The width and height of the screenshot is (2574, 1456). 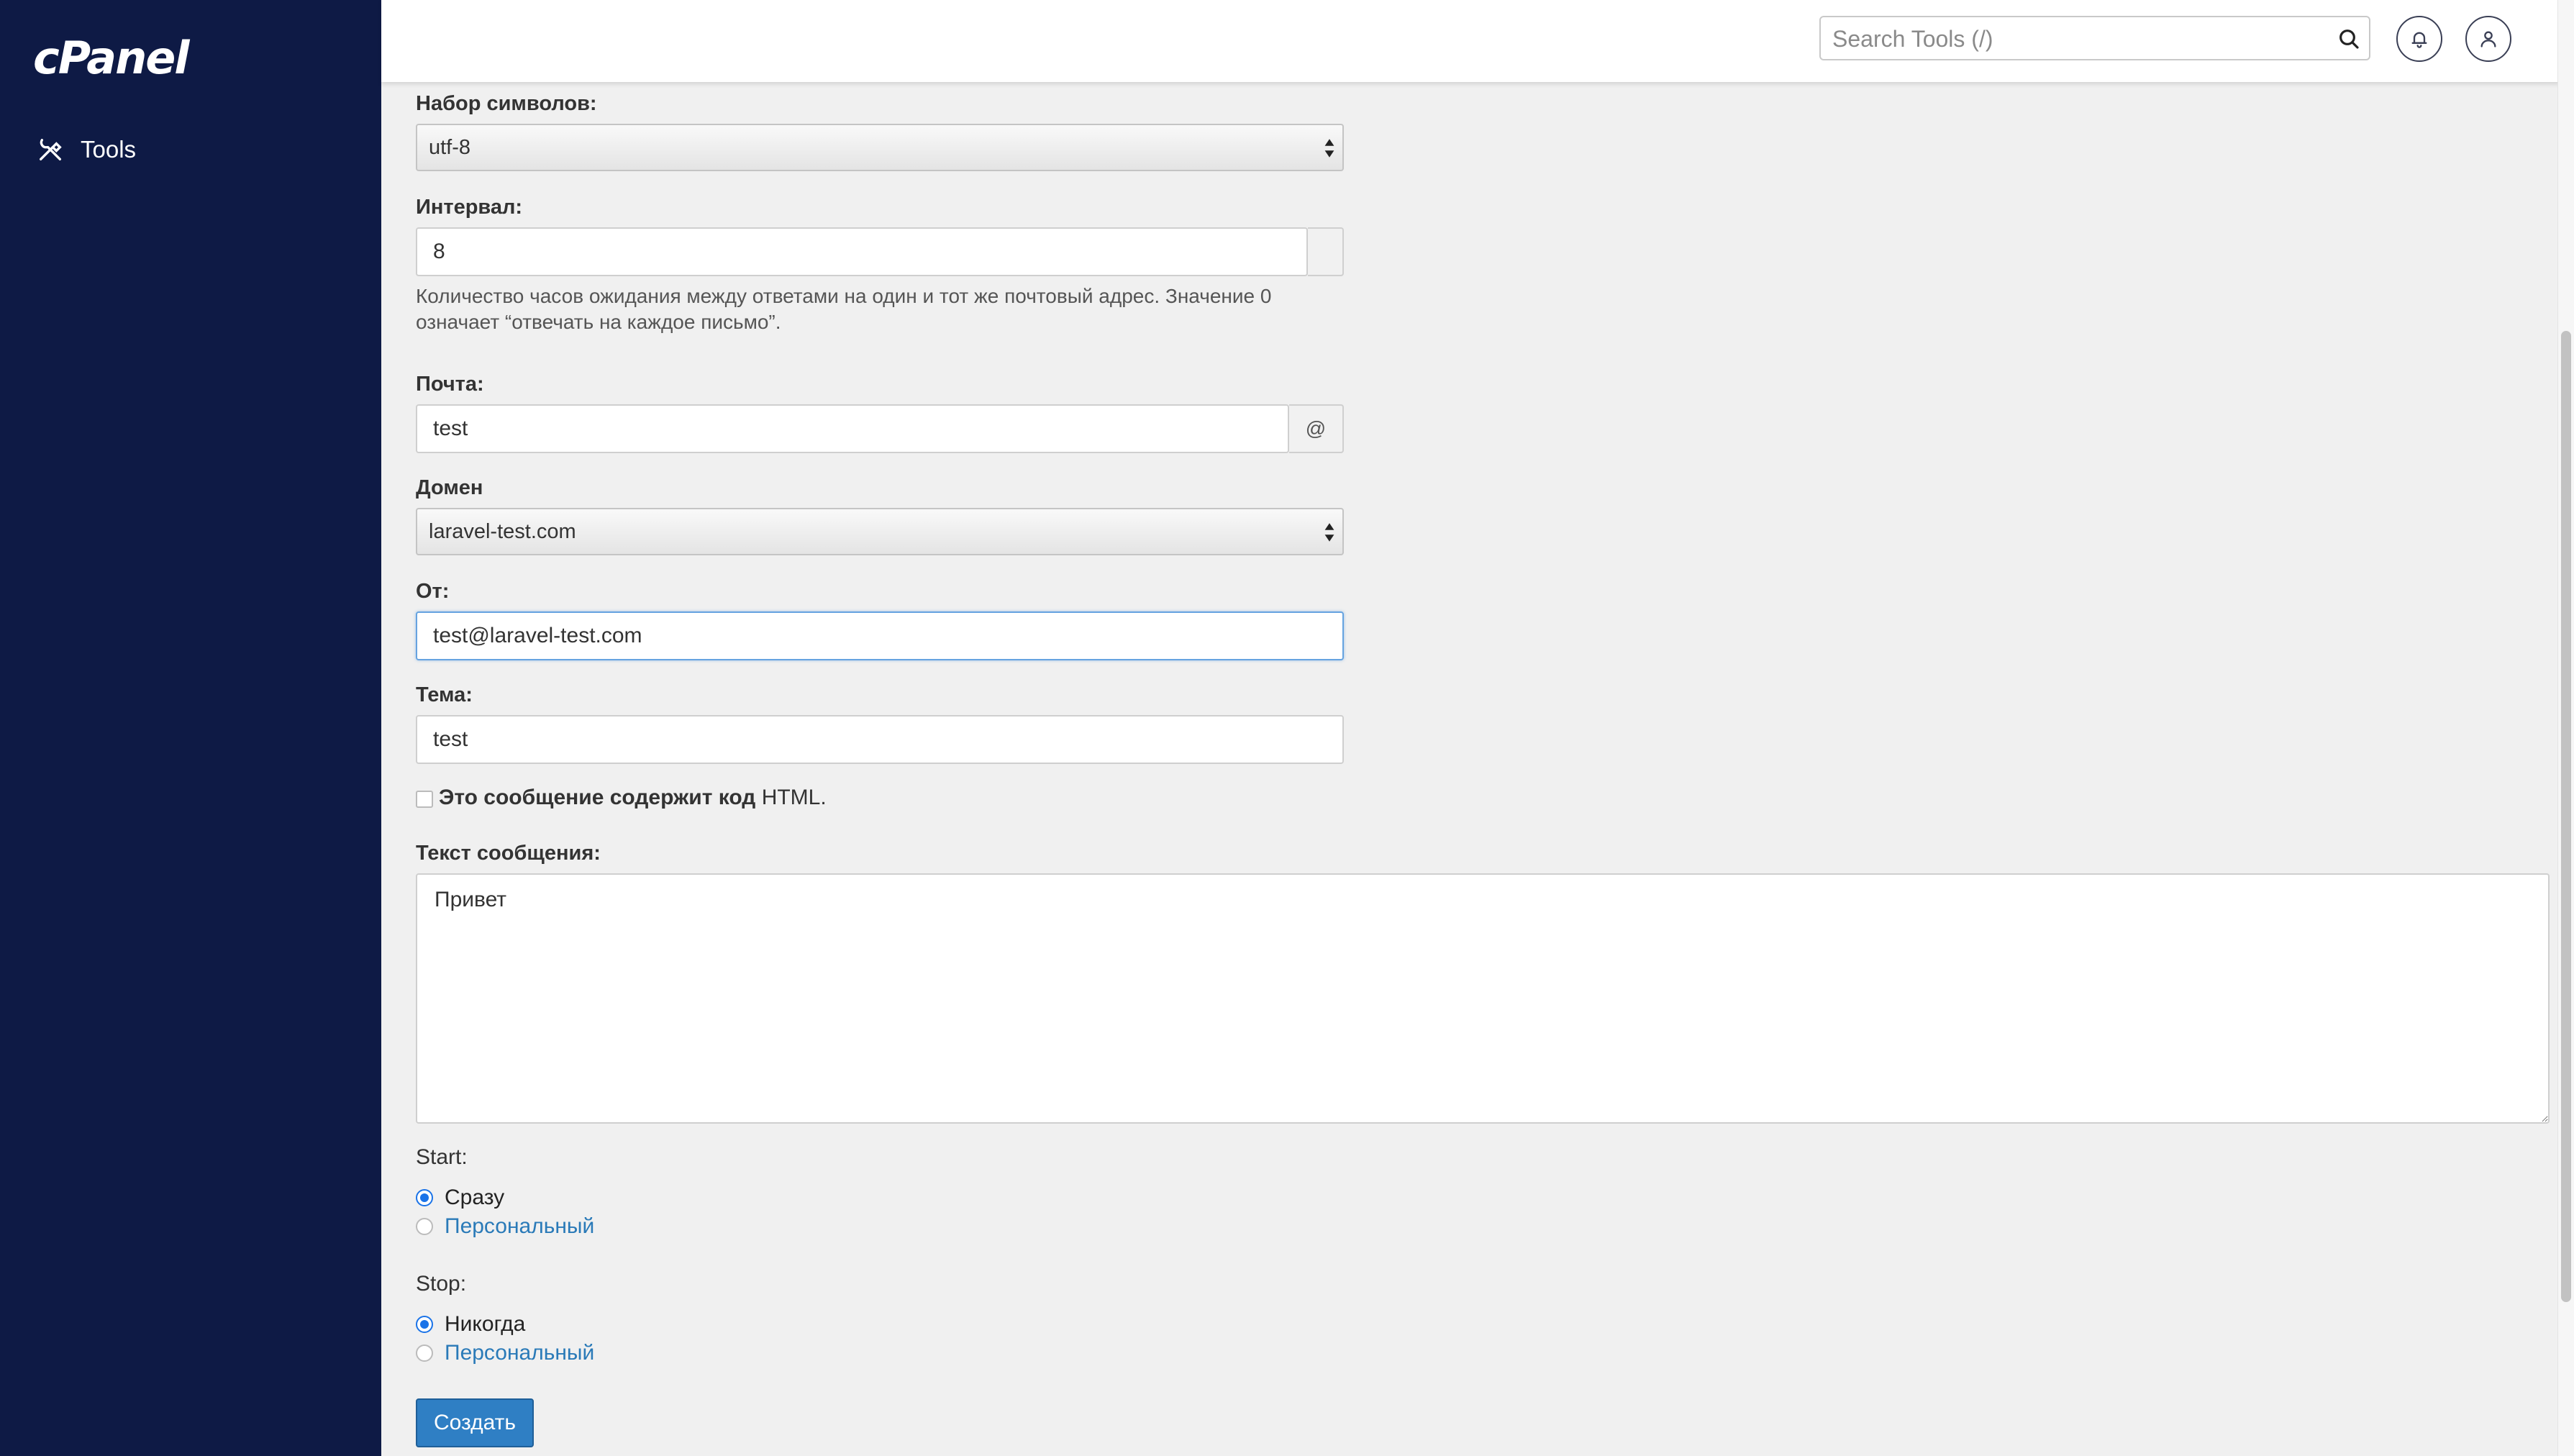 I want to click on user-menu-button, so click(x=2488, y=39).